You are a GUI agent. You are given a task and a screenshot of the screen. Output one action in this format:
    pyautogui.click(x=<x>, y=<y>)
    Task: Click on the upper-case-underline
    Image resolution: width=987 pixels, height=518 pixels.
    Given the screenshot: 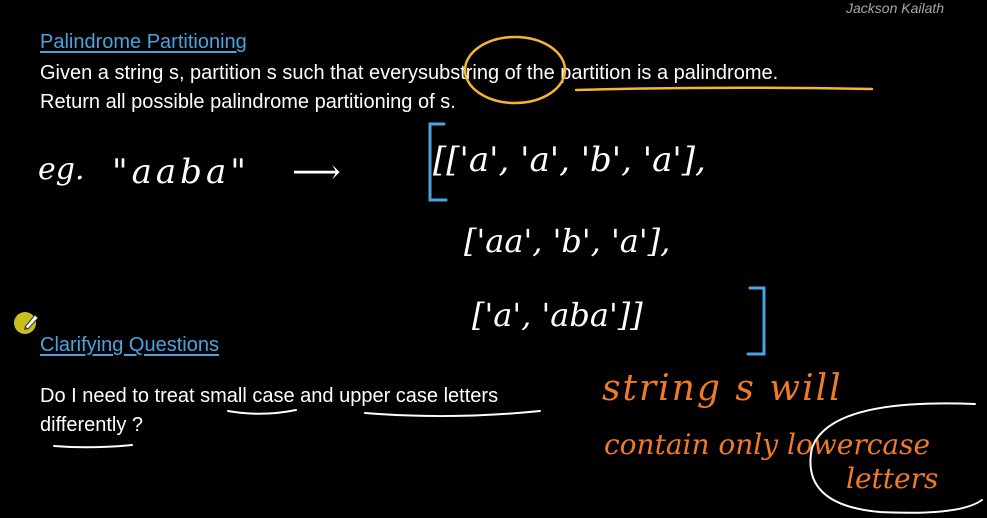 What is the action you would take?
    pyautogui.click(x=452, y=414)
    